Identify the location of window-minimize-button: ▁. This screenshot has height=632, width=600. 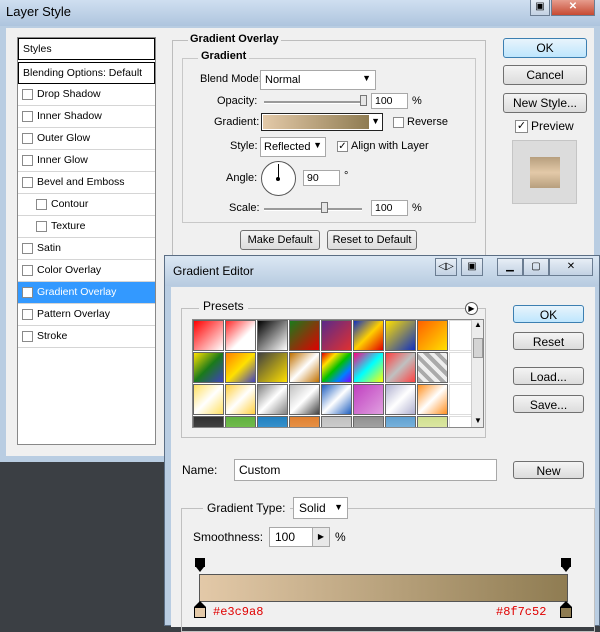
(510, 267).